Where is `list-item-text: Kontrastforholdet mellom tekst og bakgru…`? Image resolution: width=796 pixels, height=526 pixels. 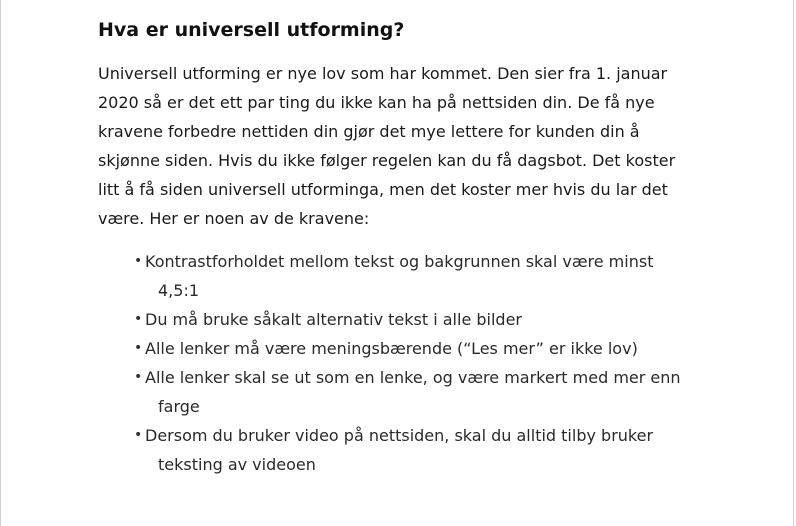 list-item-text: Kontrastforholdet mellom tekst og bakgru… is located at coordinates (399, 276).